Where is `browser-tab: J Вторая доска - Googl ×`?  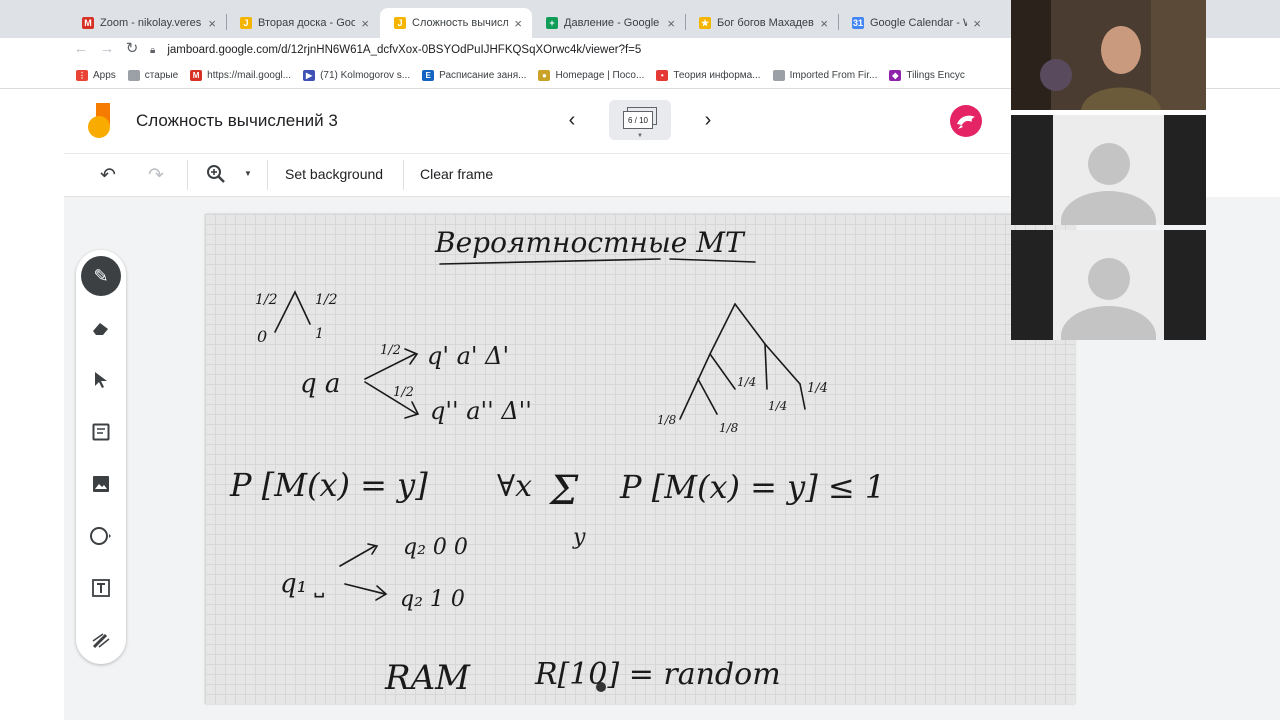 browser-tab: J Вторая доска - Googl × is located at coordinates (302, 23).